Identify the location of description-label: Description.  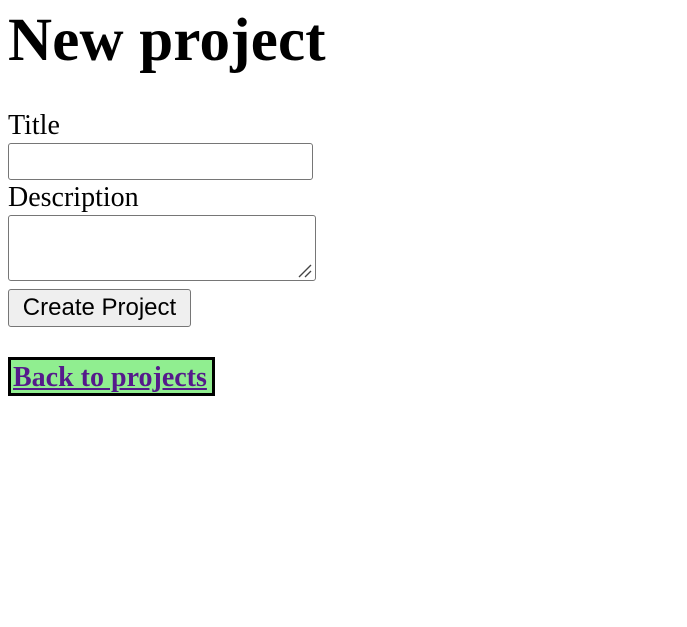
(73, 197).